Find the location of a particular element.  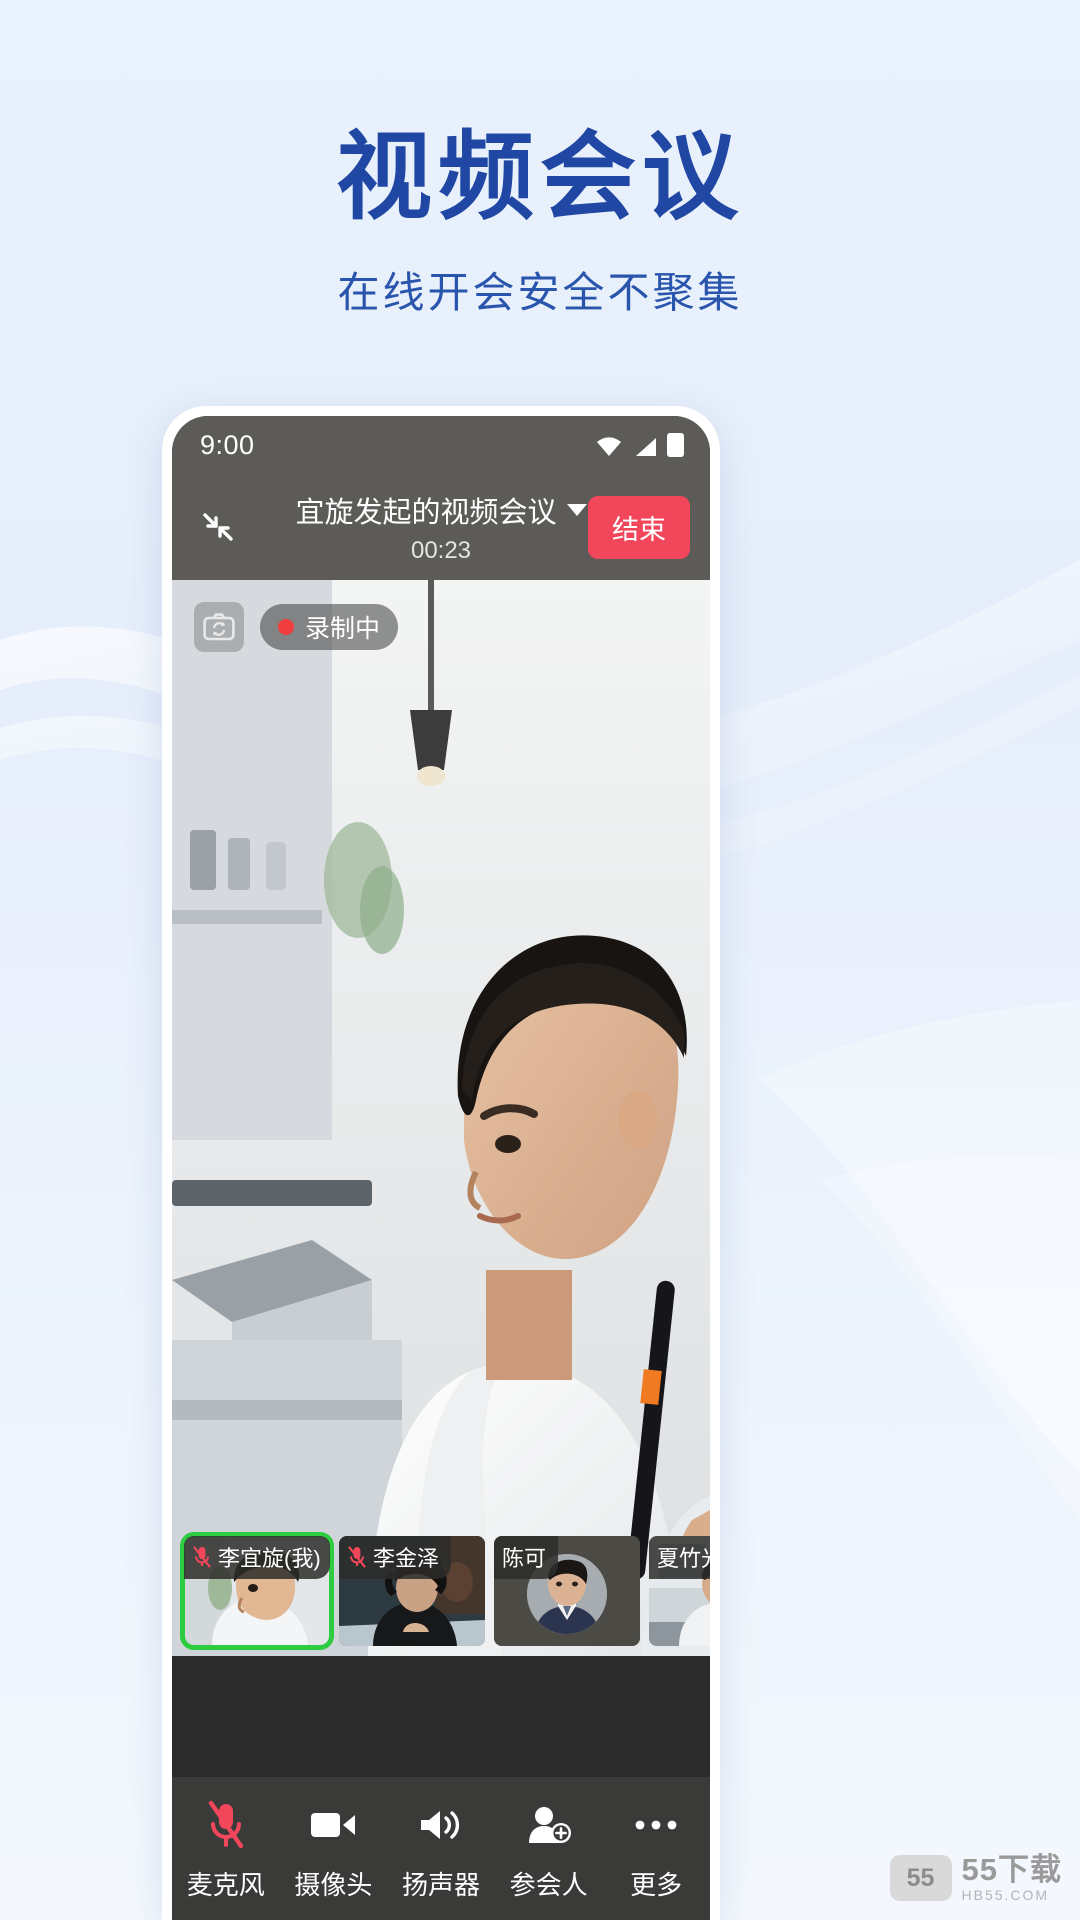

toolbar-button-microphone: 麦克风 is located at coordinates (226, 1850).